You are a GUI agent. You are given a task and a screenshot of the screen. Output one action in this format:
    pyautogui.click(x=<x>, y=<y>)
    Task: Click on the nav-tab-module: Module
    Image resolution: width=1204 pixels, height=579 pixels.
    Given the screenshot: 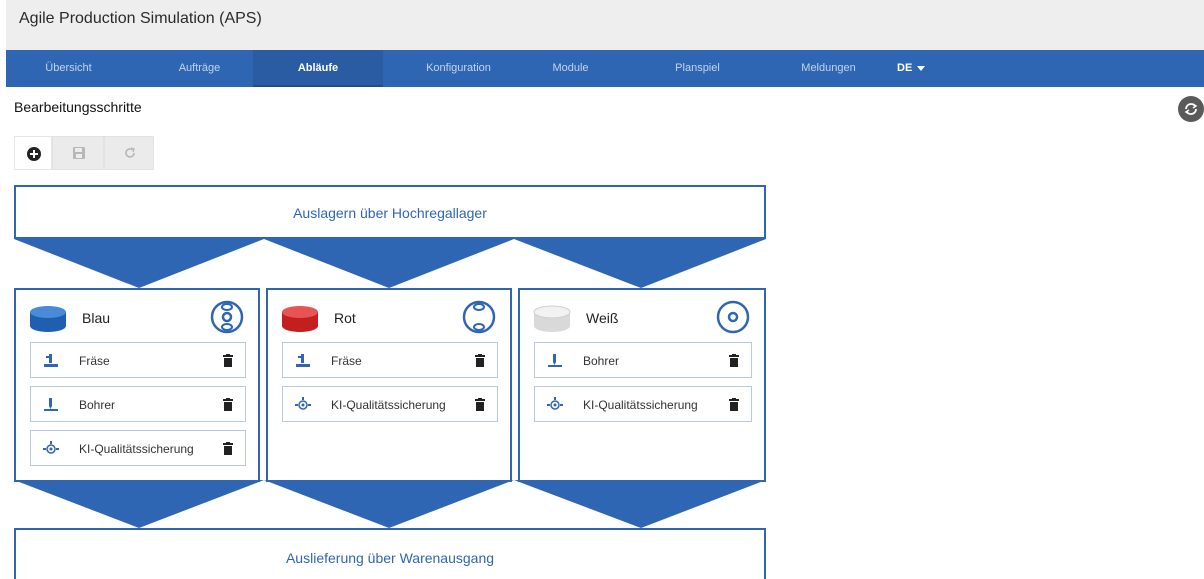 What is the action you would take?
    pyautogui.click(x=570, y=68)
    